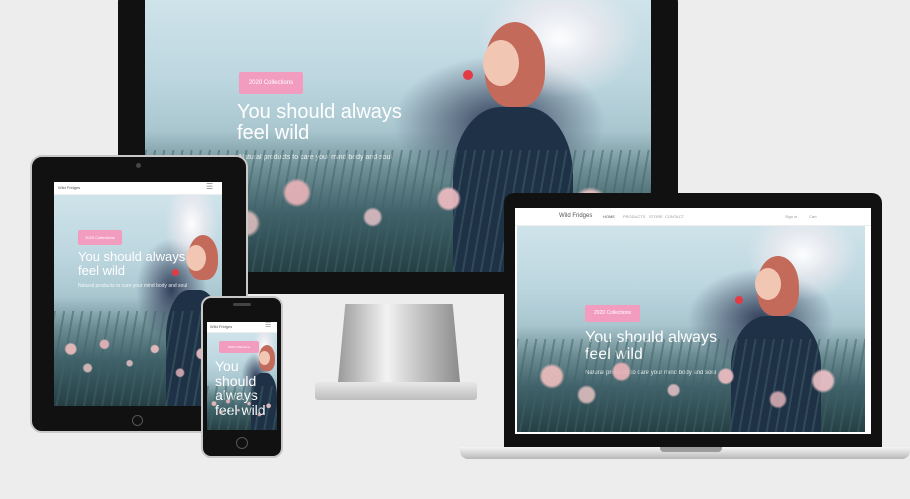  I want to click on monitor-stand, so click(399, 343).